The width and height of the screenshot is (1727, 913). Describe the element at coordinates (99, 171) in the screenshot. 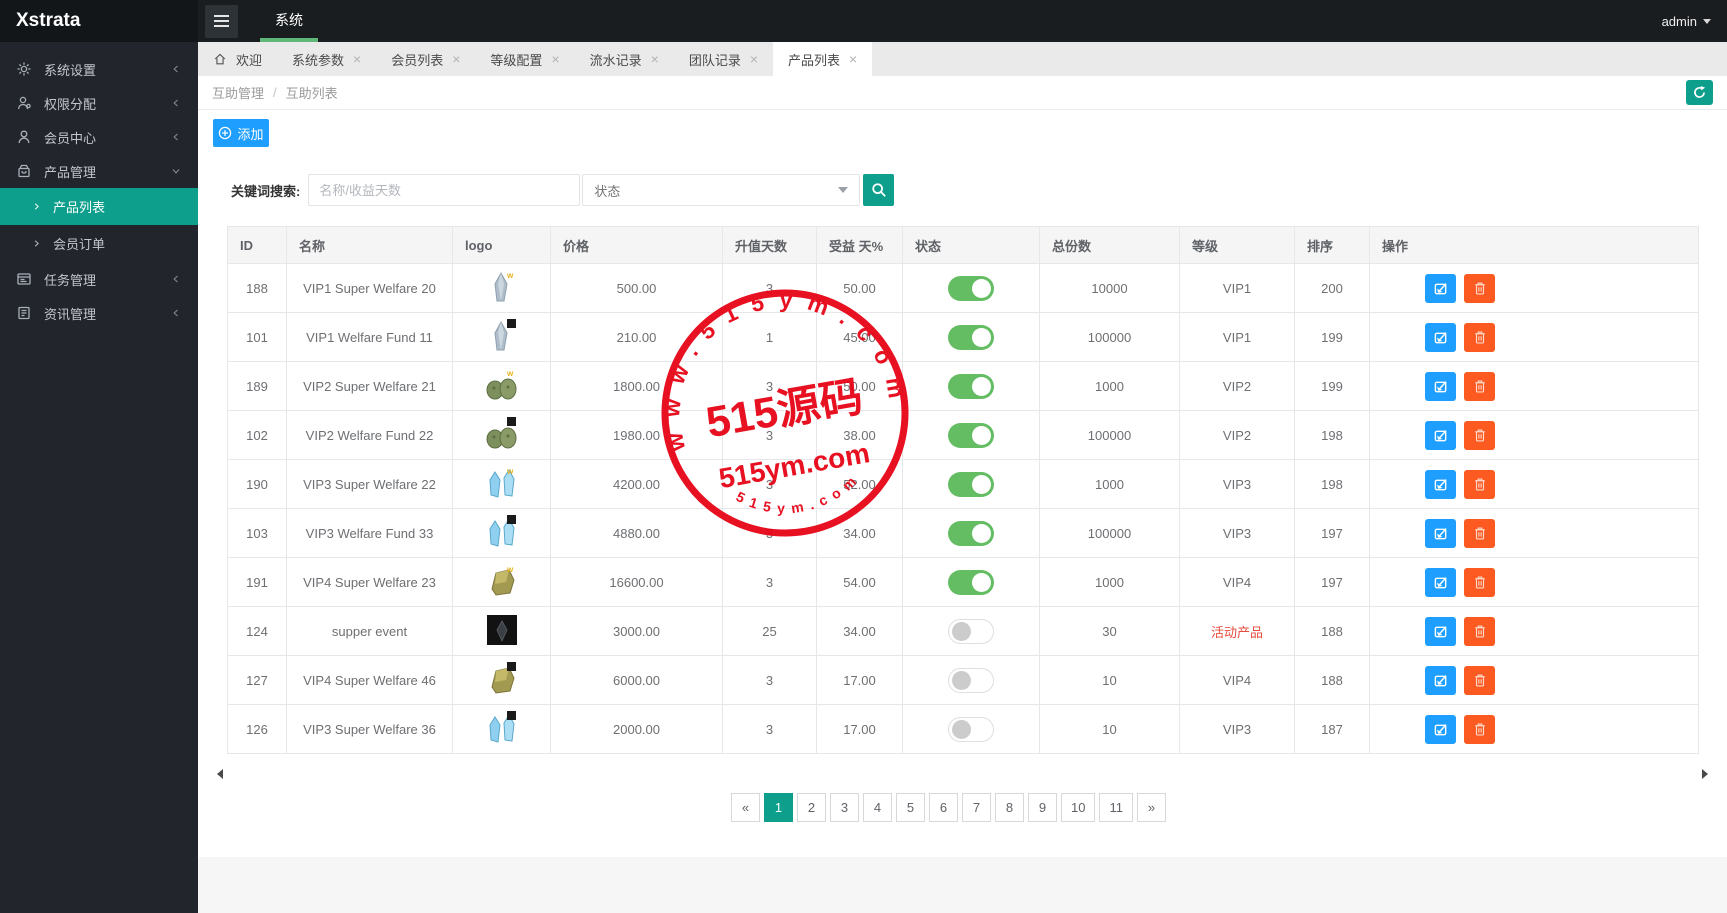

I see `sidebar-item-product-management: 产品管理` at that location.